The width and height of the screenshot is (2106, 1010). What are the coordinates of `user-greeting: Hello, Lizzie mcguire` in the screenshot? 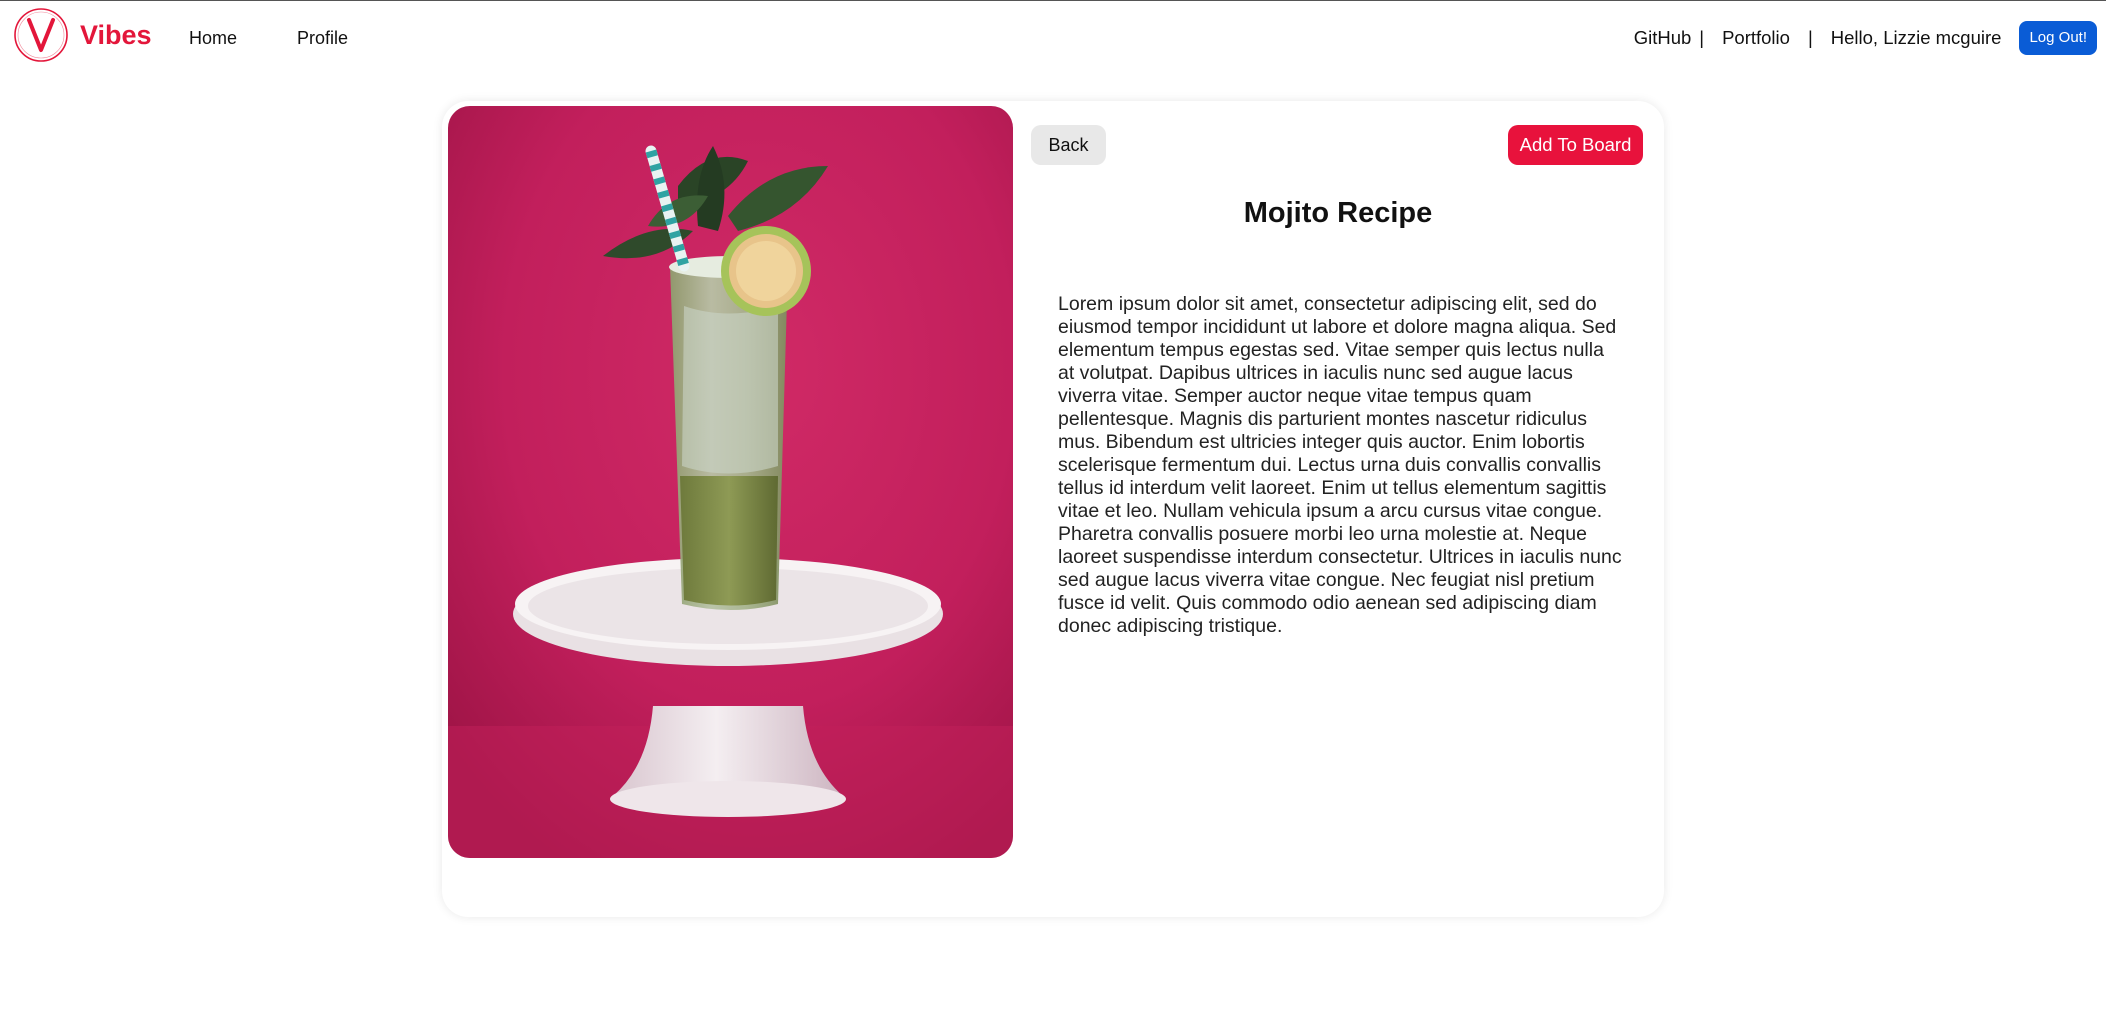 It's located at (1916, 37).